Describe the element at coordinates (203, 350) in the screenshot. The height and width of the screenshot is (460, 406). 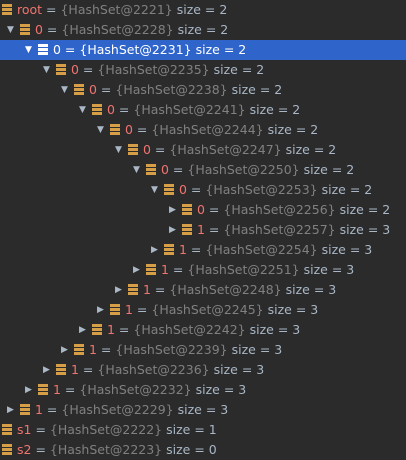
I see `tree-row: 1 = {HashSet@2239} size = 3` at that location.